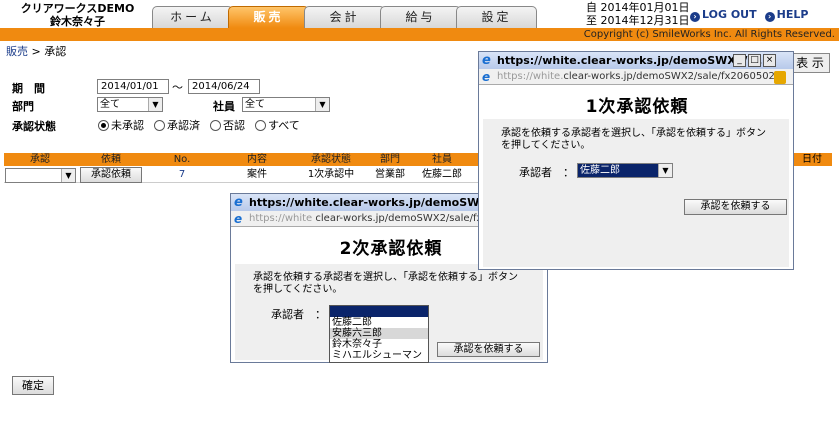 This screenshot has width=839, height=424. What do you see at coordinates (286, 104) in the screenshot?
I see `staff-select: 全て ▼` at bounding box center [286, 104].